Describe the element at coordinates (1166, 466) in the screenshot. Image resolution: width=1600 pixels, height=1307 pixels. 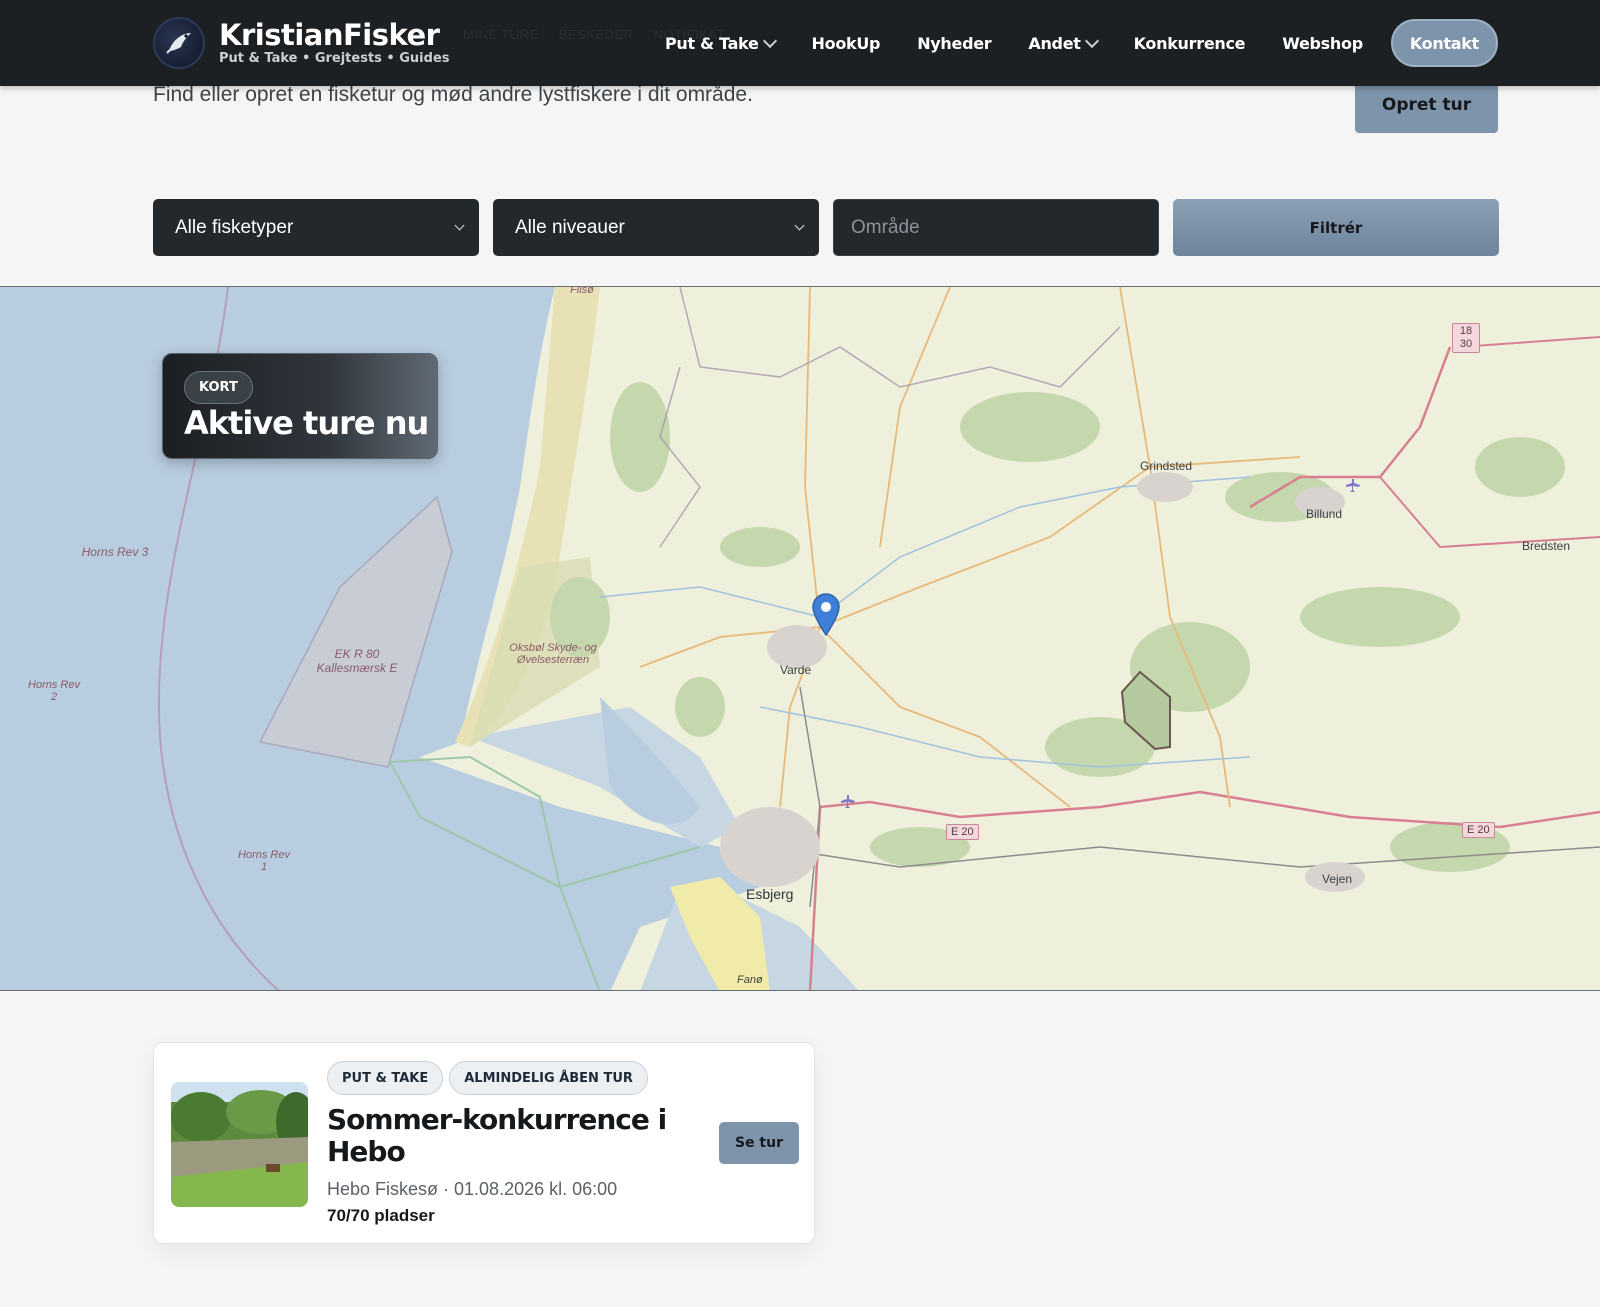
I see `map-label-grindsted: Grindsted` at that location.